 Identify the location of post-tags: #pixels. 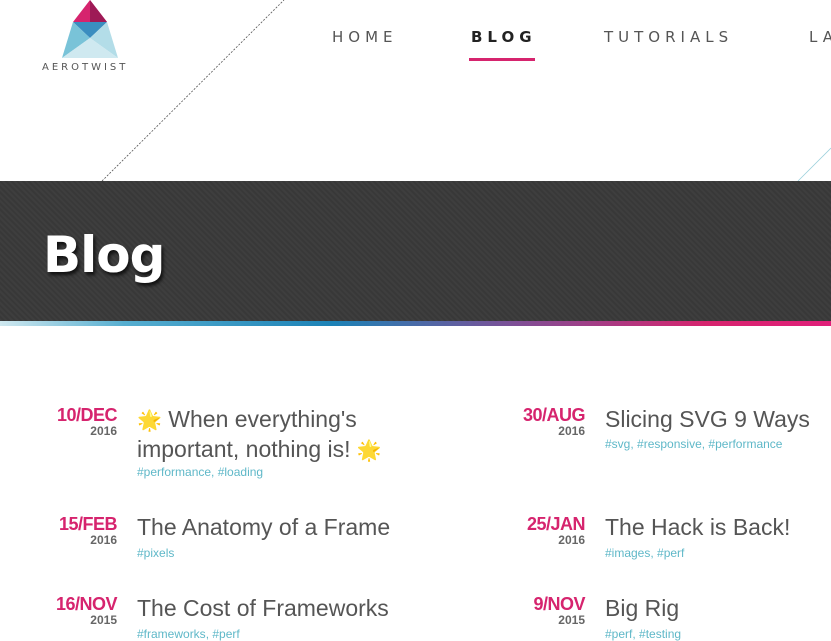
(155, 553).